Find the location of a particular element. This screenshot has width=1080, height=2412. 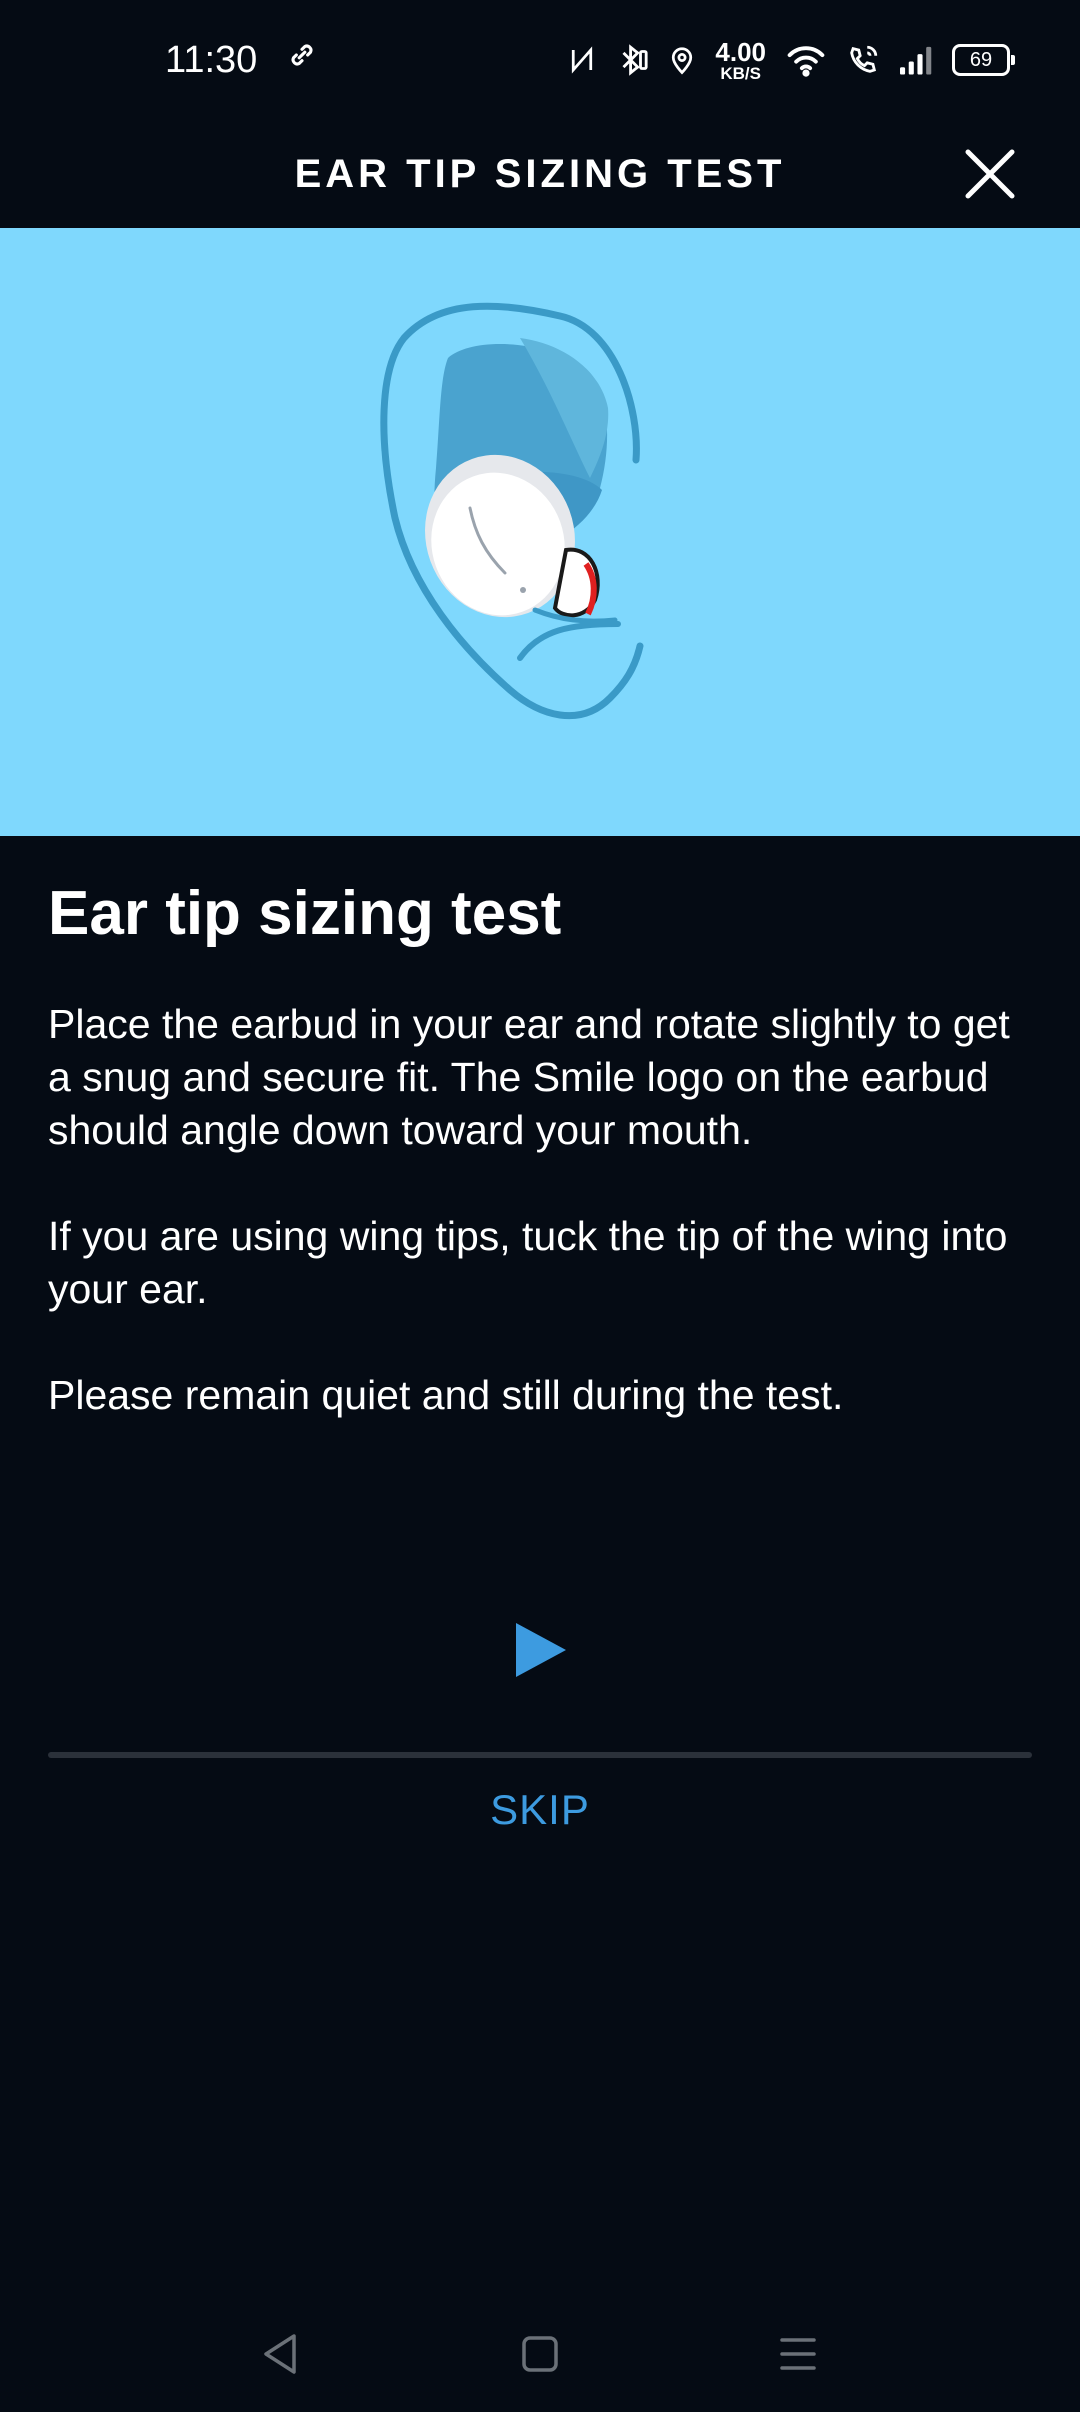

home-button is located at coordinates (540, 2354).